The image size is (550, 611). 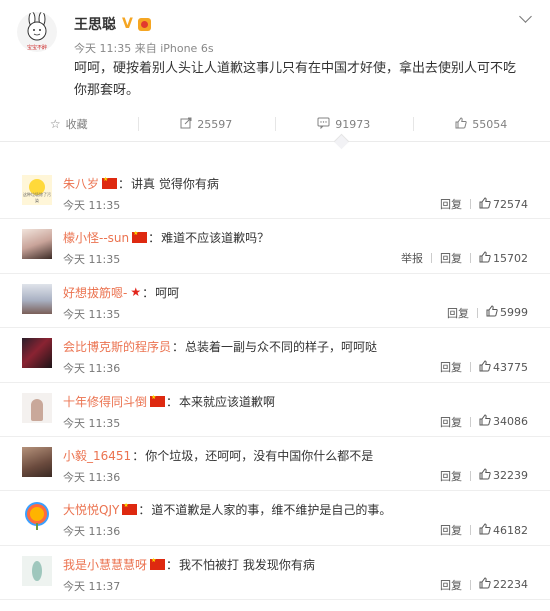 I want to click on like-button: 55054, so click(x=481, y=124).